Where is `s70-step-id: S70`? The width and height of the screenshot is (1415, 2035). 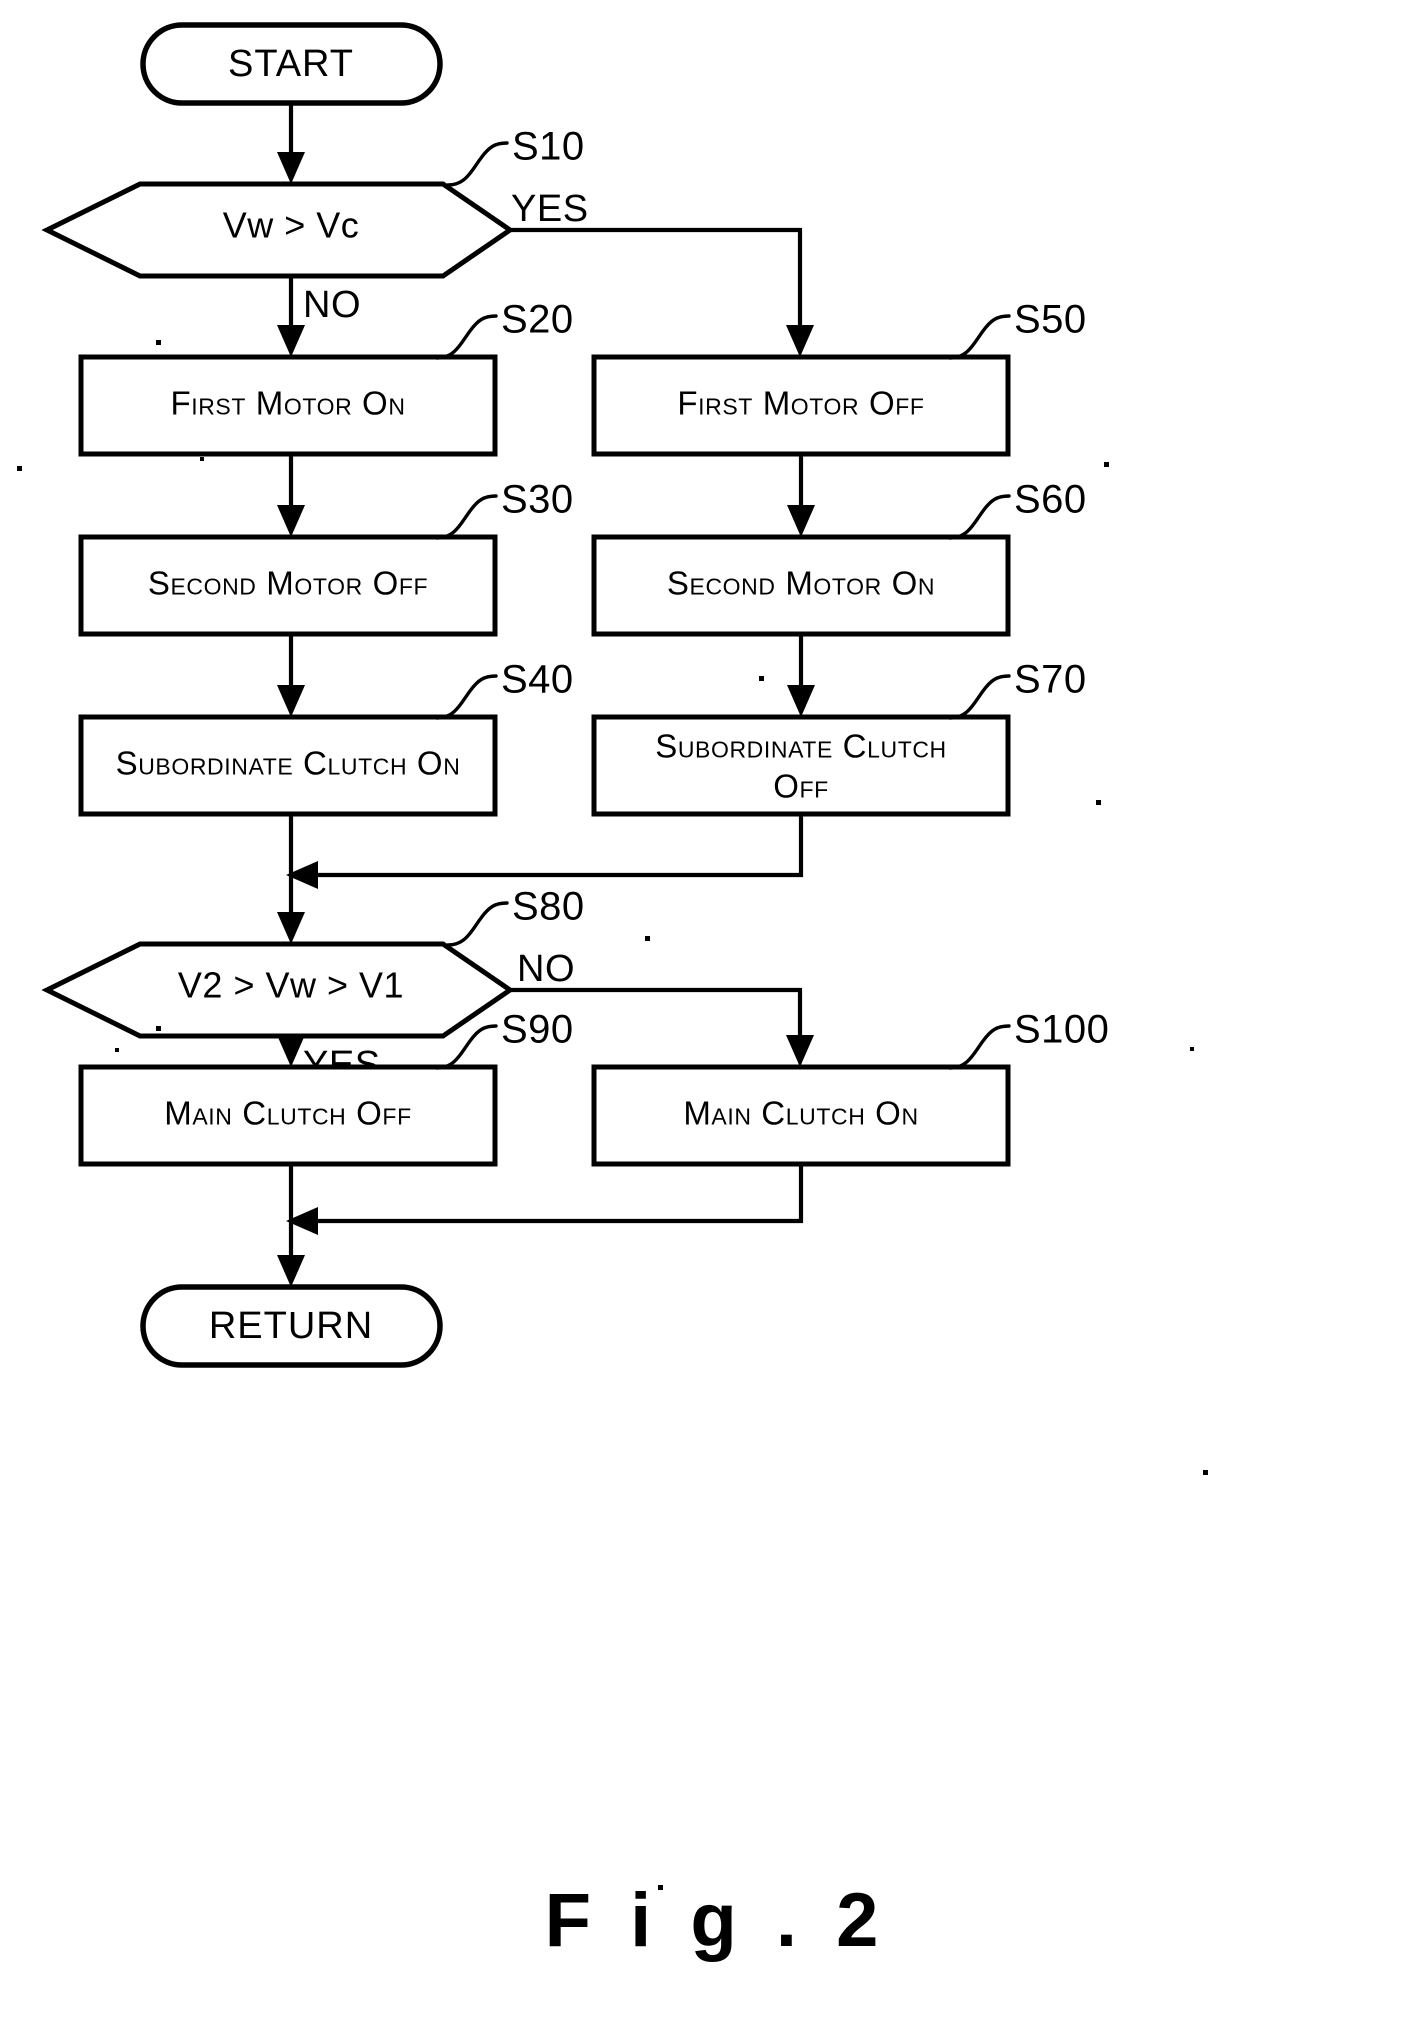
s70-step-id: S70 is located at coordinates (1050, 680).